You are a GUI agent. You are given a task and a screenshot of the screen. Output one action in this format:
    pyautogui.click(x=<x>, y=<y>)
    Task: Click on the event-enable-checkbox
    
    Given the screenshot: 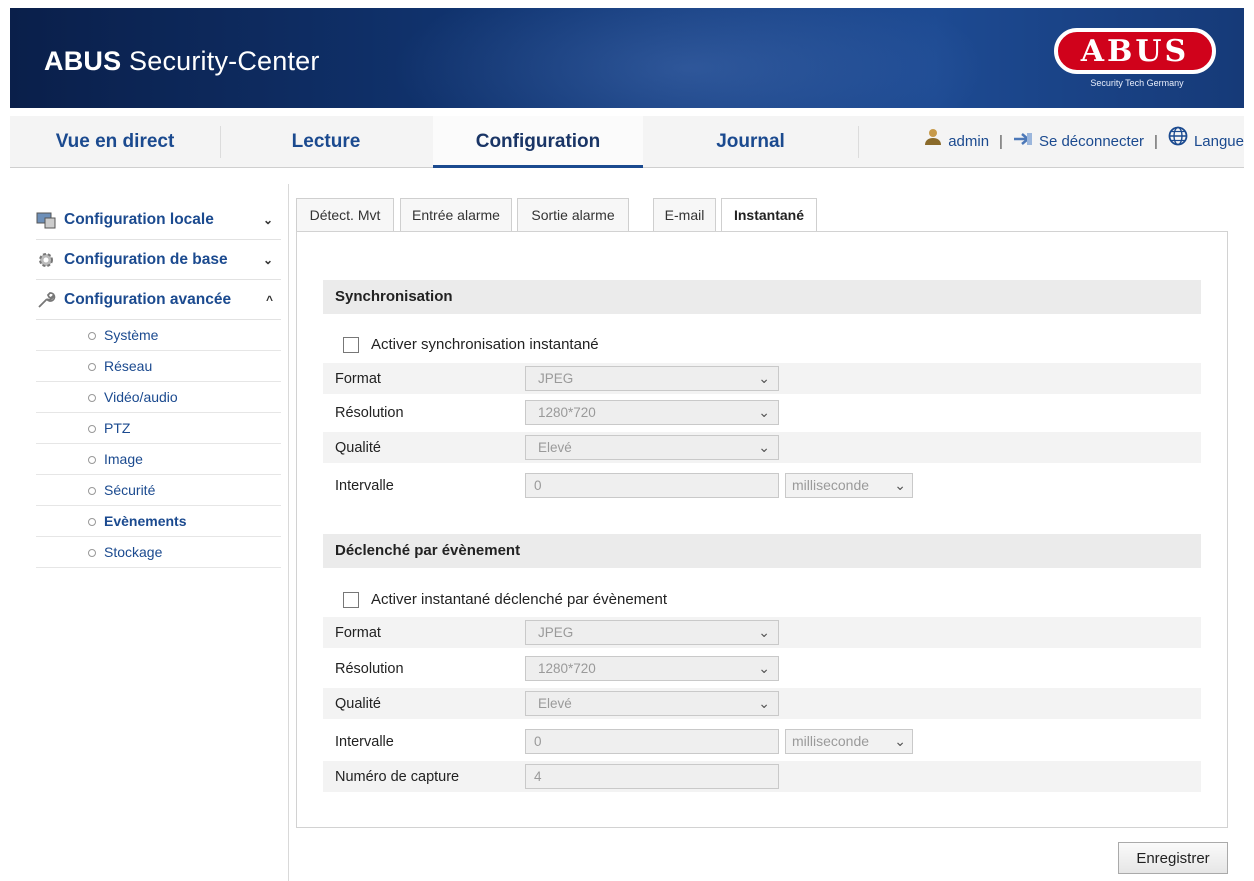 What is the action you would take?
    pyautogui.click(x=351, y=599)
    